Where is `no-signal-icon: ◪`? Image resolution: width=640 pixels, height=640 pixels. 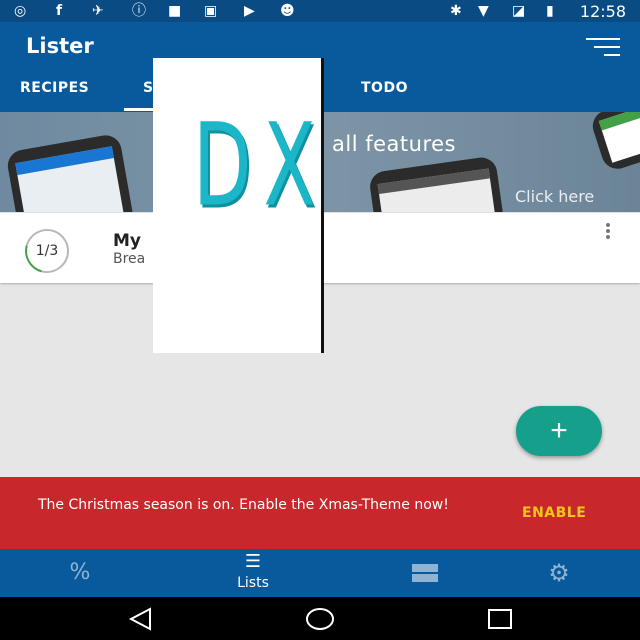 no-signal-icon: ◪ is located at coordinates (519, 11).